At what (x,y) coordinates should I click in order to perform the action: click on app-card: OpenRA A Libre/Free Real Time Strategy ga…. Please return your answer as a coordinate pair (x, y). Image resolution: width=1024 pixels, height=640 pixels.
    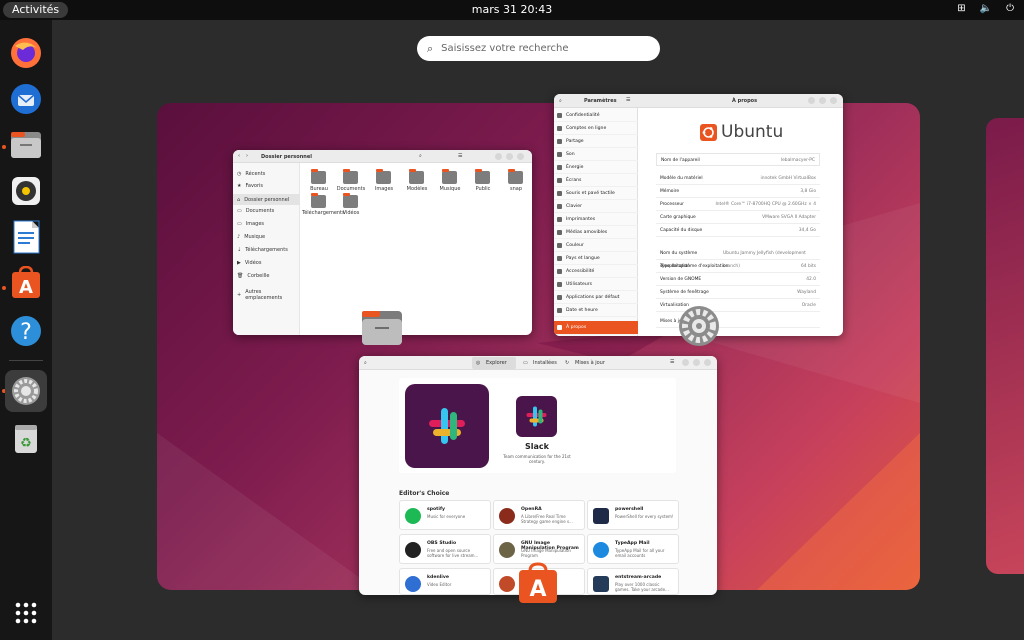
    Looking at the image, I should click on (539, 515).